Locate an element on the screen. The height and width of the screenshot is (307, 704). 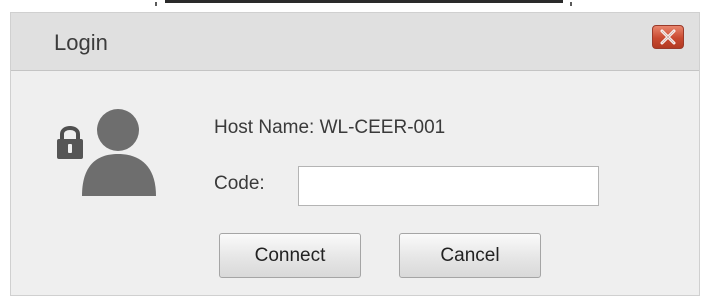
background-top is located at coordinates (352, 6).